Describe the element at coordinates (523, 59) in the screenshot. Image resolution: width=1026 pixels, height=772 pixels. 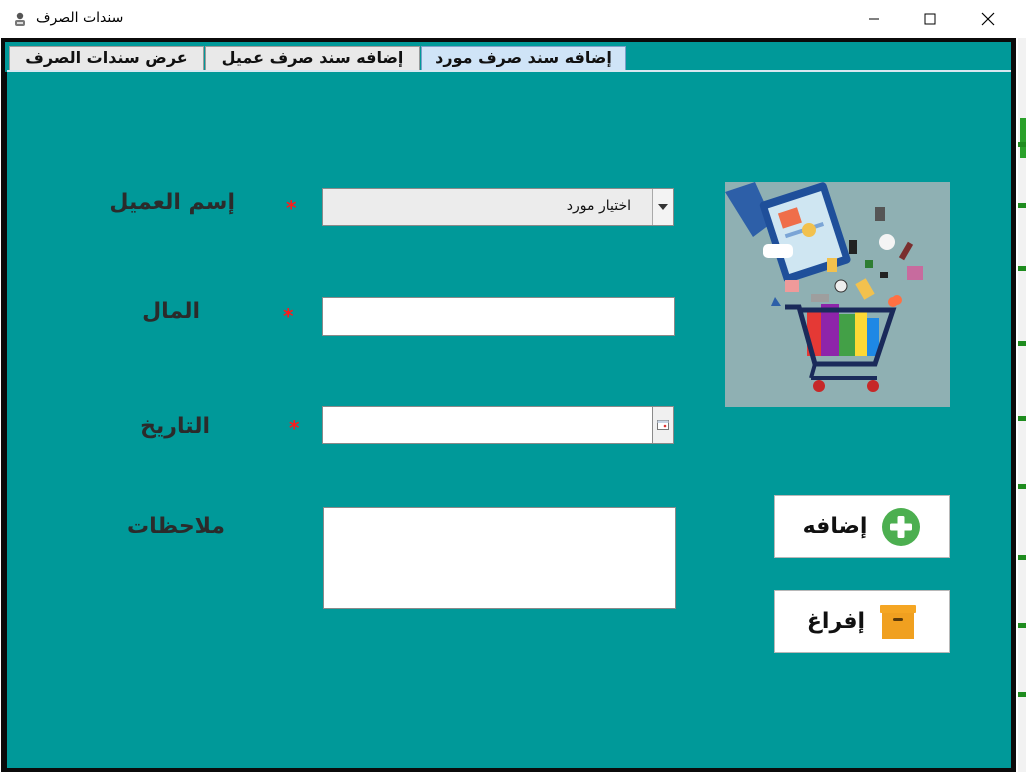
I see `tab-add-supplier-voucher: إضافه سند صرف مورد` at that location.